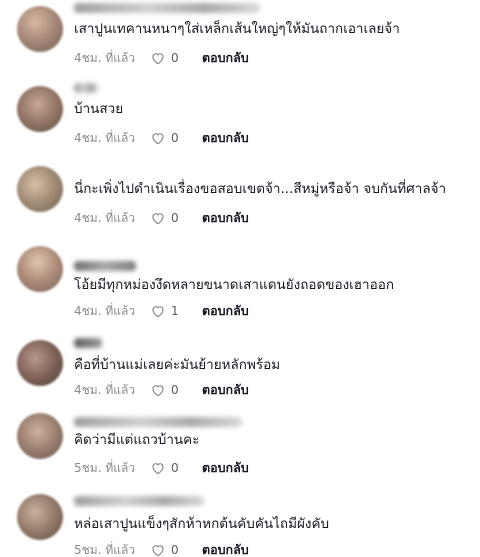 Image resolution: width=480 pixels, height=557 pixels. What do you see at coordinates (99, 109) in the screenshot?
I see `comment-text: บ้านสวย` at bounding box center [99, 109].